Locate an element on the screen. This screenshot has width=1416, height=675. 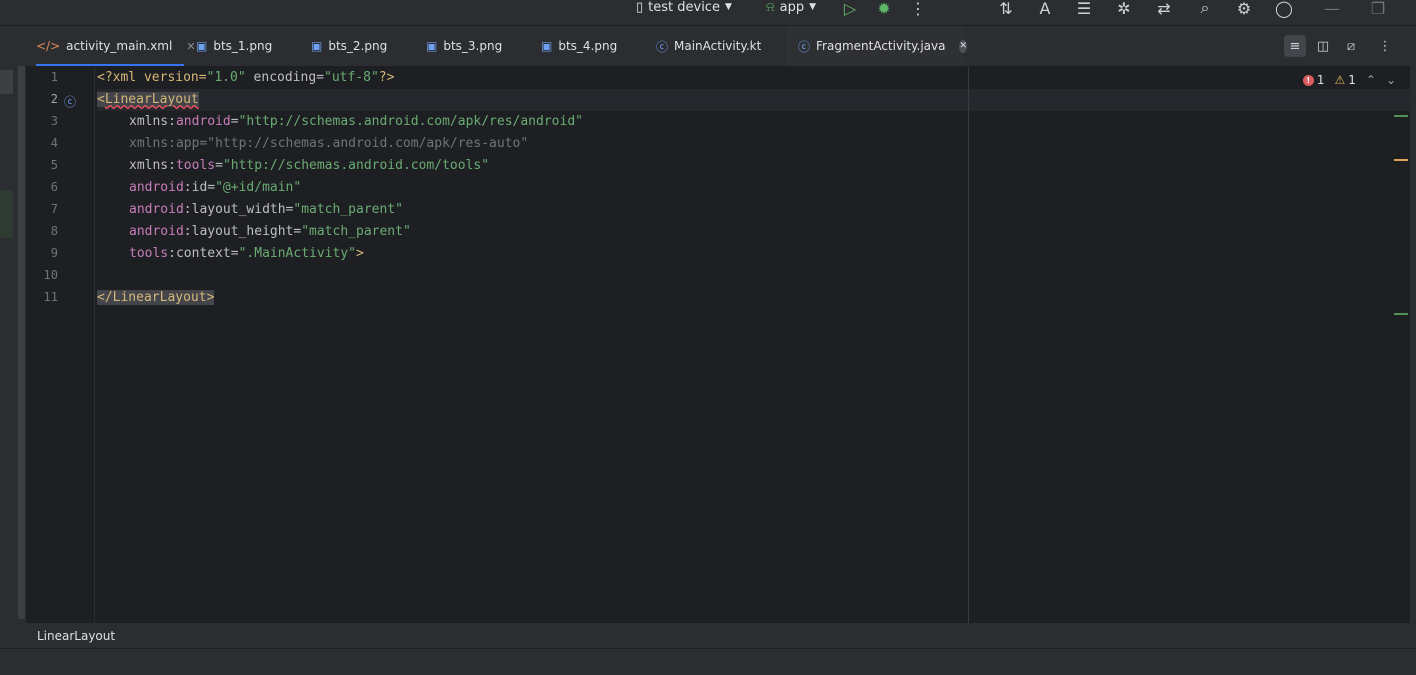
tab-bts-2: ▣ bts_2.png is located at coordinates (349, 46).